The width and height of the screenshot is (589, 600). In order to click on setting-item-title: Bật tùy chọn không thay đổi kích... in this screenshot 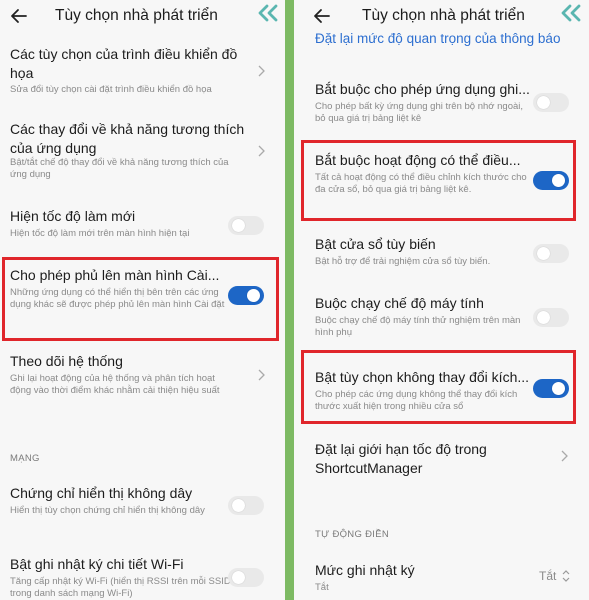, I will do `click(422, 377)`.